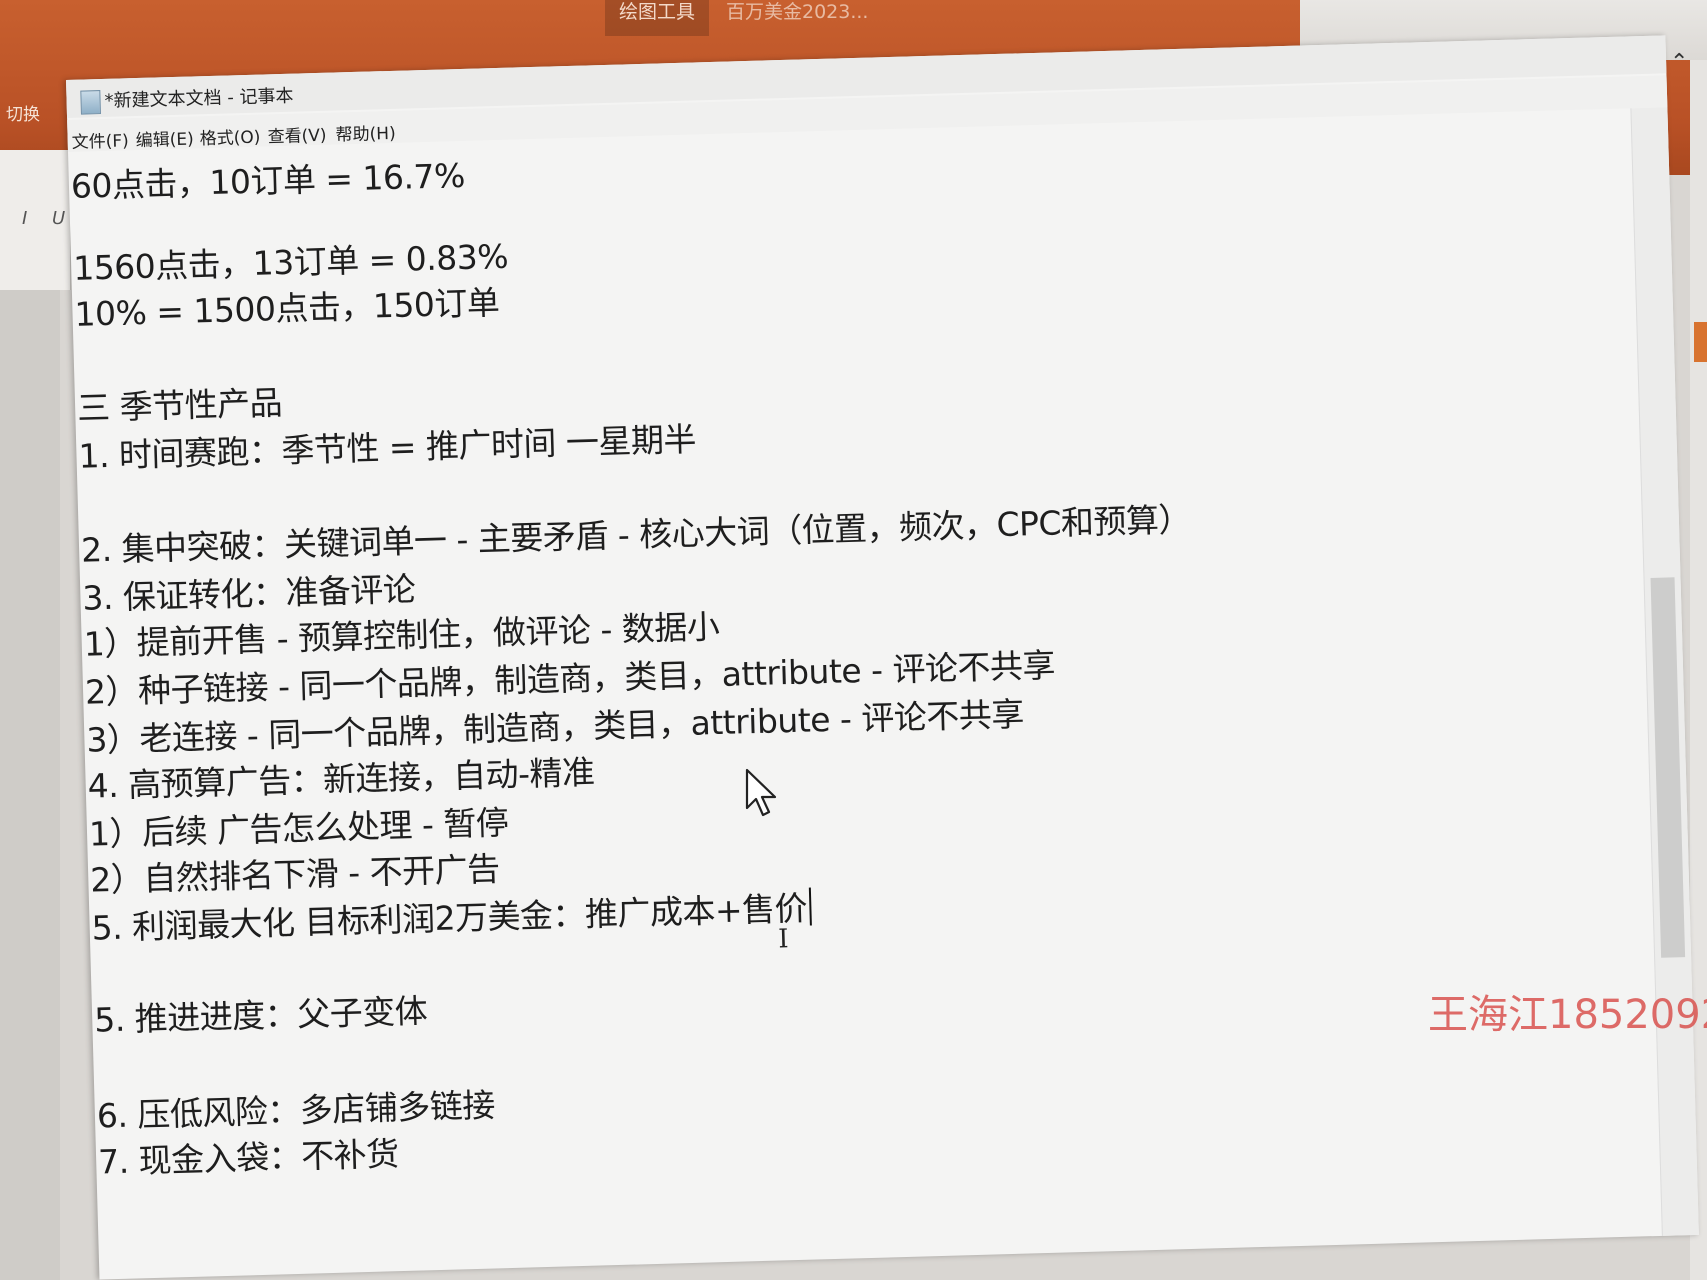  What do you see at coordinates (23, 112) in the screenshot?
I see `switch-label: 切换` at bounding box center [23, 112].